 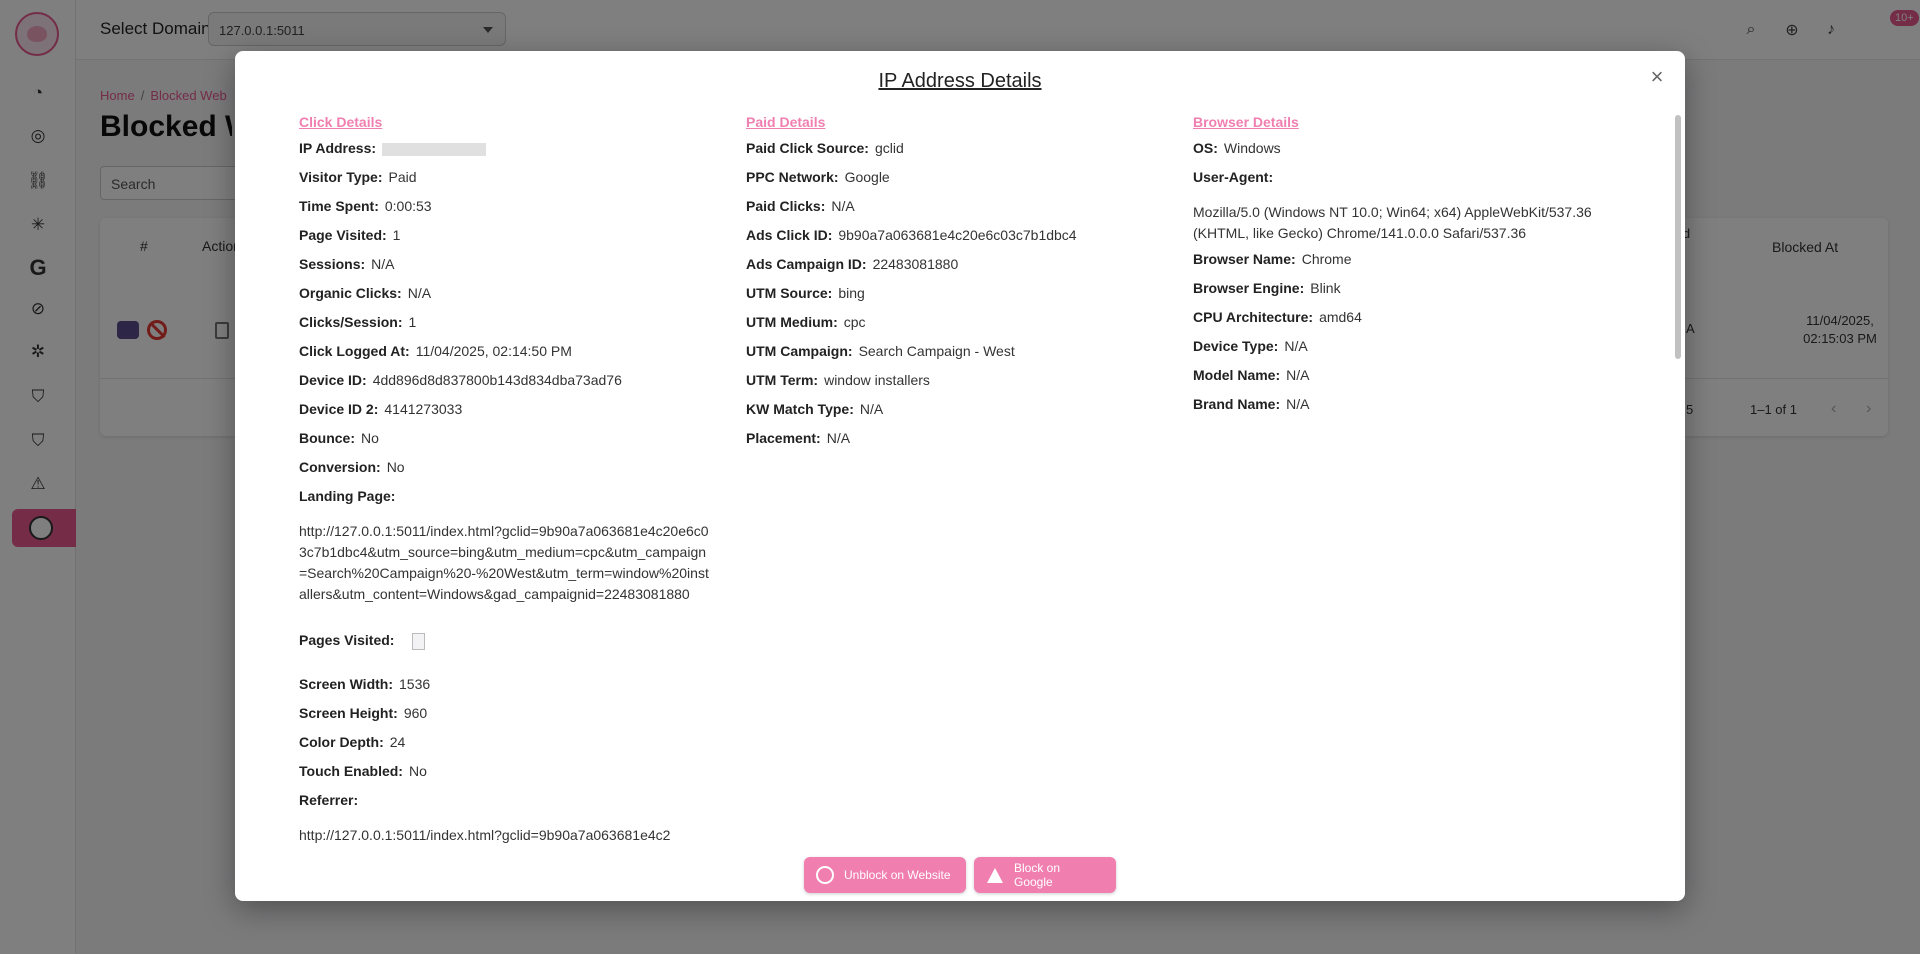 I want to click on utm-campaign-field: UTM Campaign: Search Campaign - West, so click(x=880, y=351).